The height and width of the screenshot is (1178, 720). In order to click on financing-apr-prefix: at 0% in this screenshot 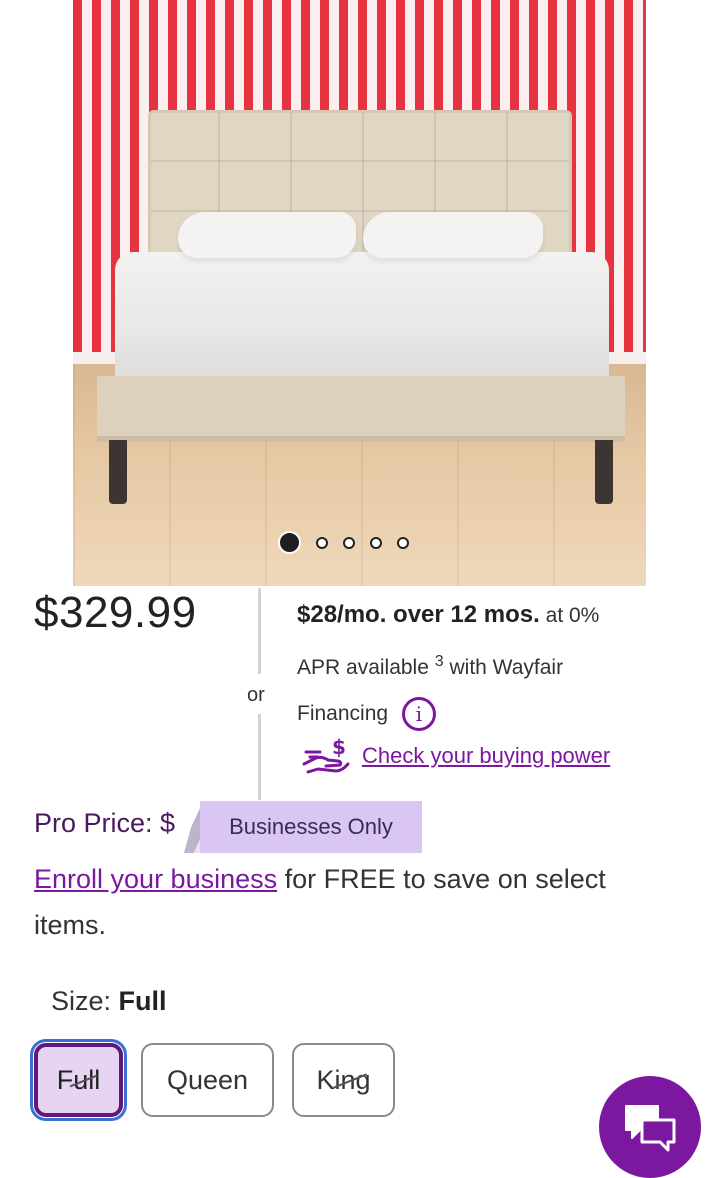, I will do `click(572, 615)`.